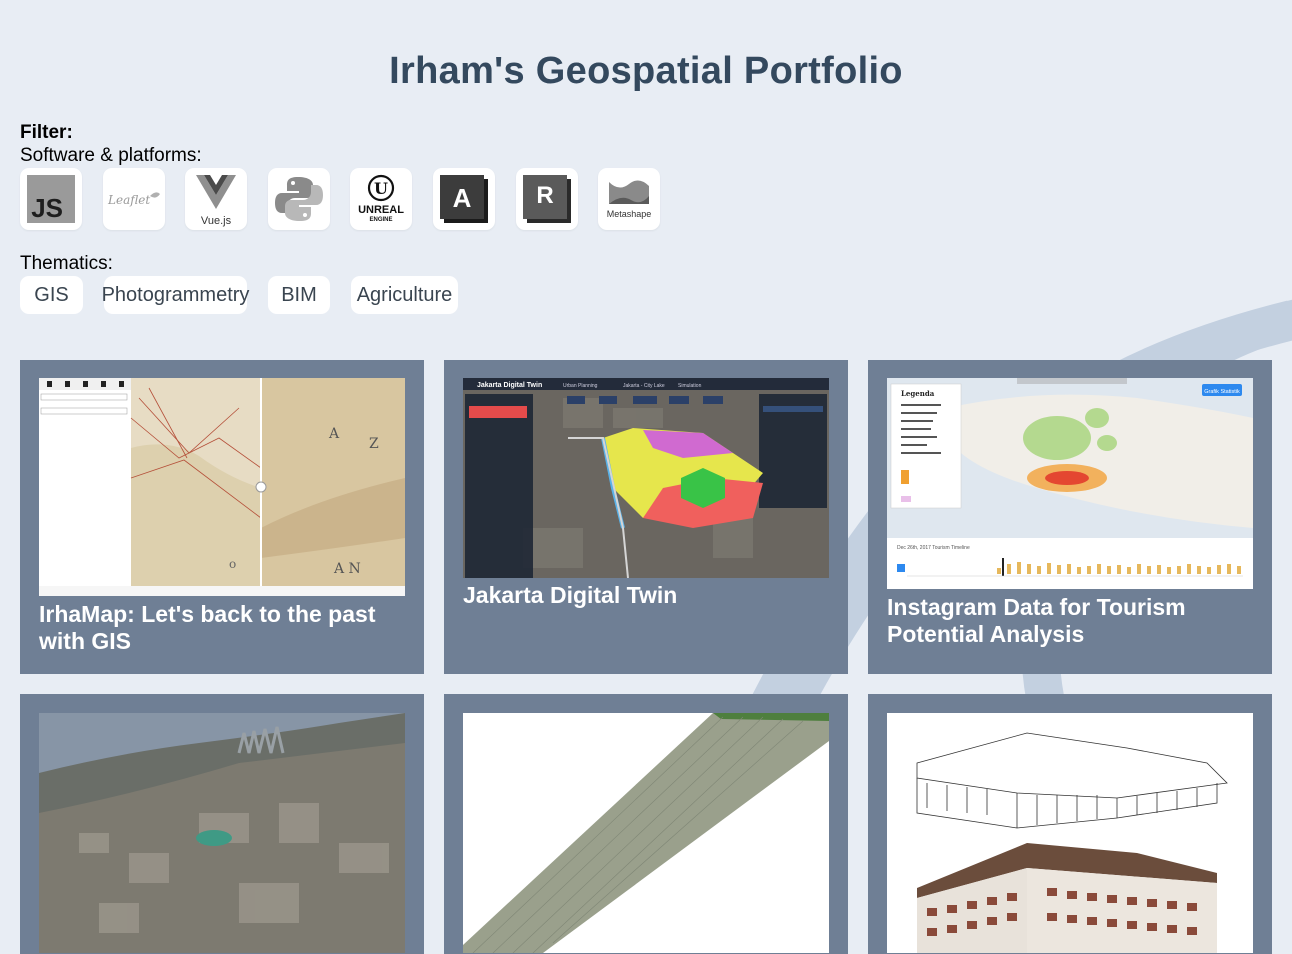 The height and width of the screenshot is (954, 1292). What do you see at coordinates (646, 833) in the screenshot?
I see `agricultural-field-orthomosaic-thumbnail` at bounding box center [646, 833].